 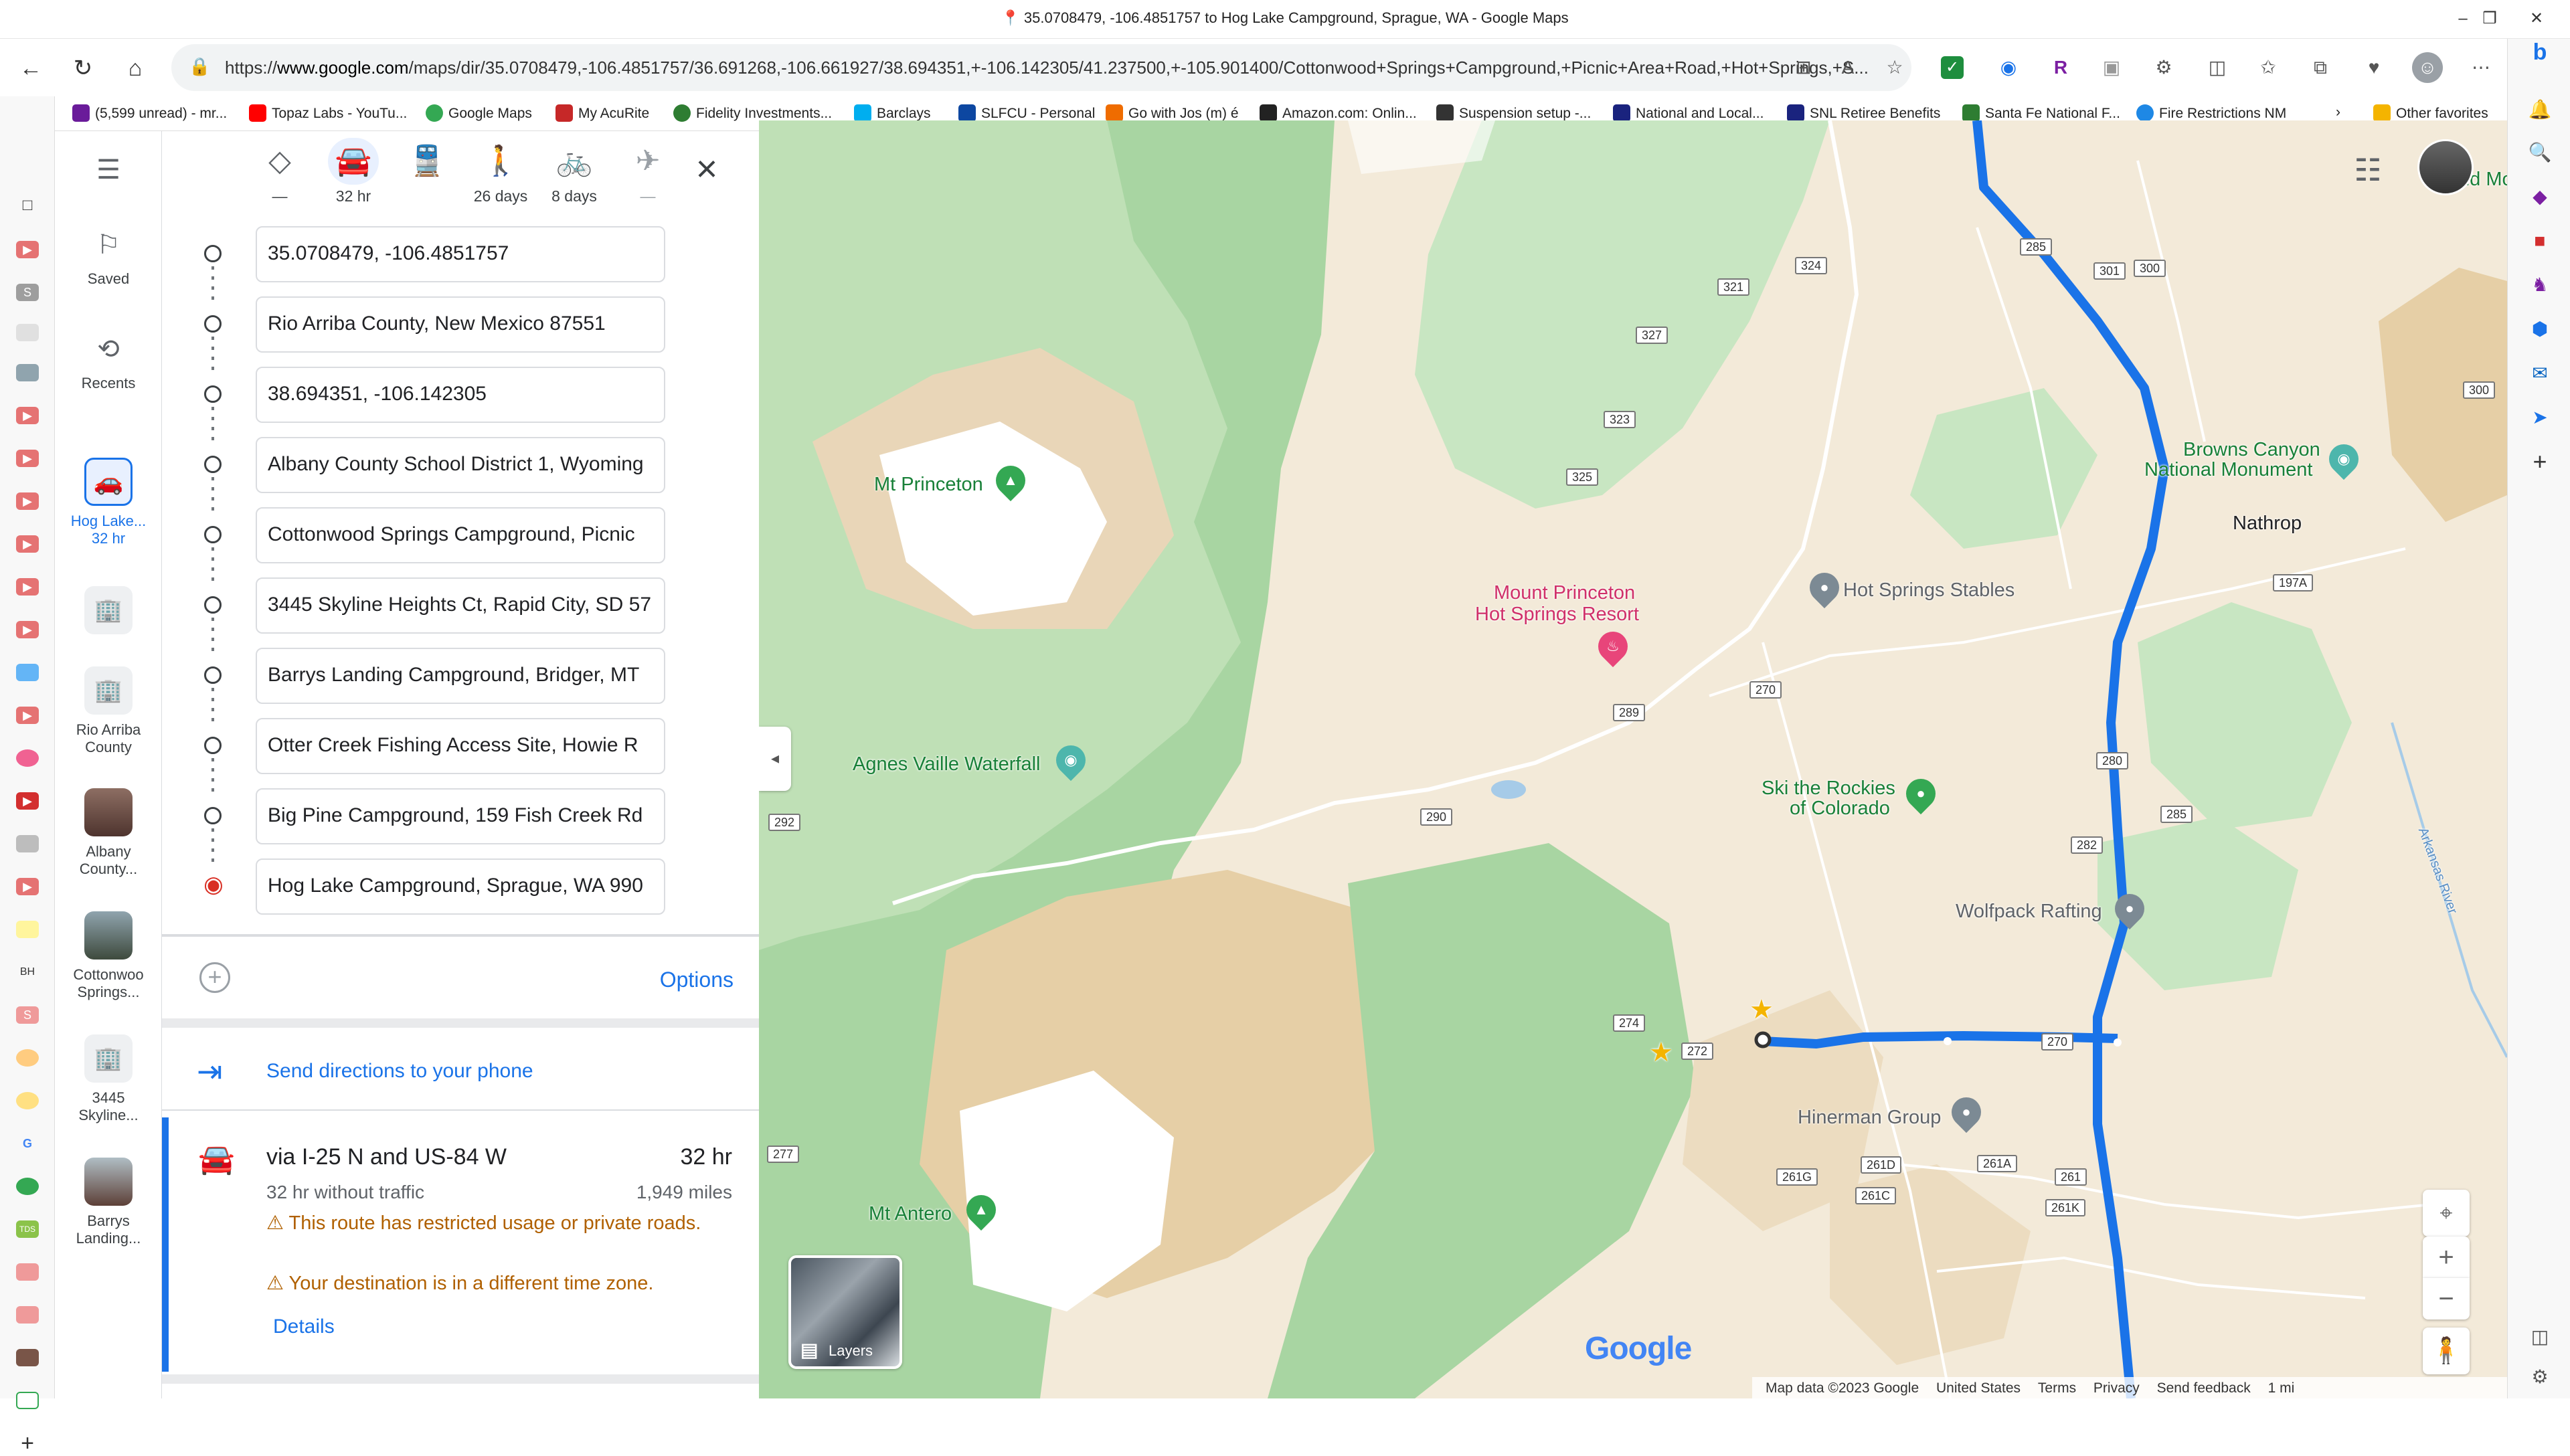 What do you see at coordinates (1869, 1118) in the screenshot?
I see `map-label-hinerman: Hinerman Group` at bounding box center [1869, 1118].